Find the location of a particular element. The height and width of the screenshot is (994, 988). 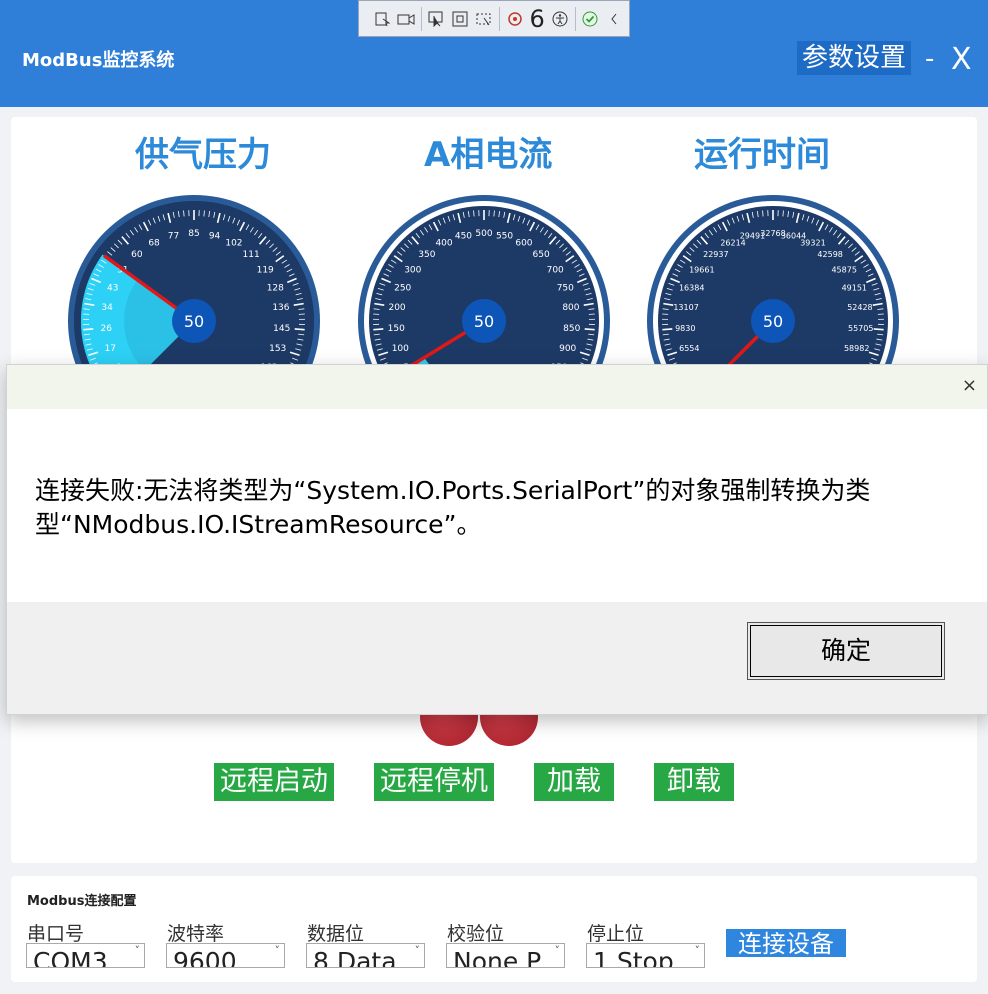

stopbits-label: 停止位 is located at coordinates (616, 934).